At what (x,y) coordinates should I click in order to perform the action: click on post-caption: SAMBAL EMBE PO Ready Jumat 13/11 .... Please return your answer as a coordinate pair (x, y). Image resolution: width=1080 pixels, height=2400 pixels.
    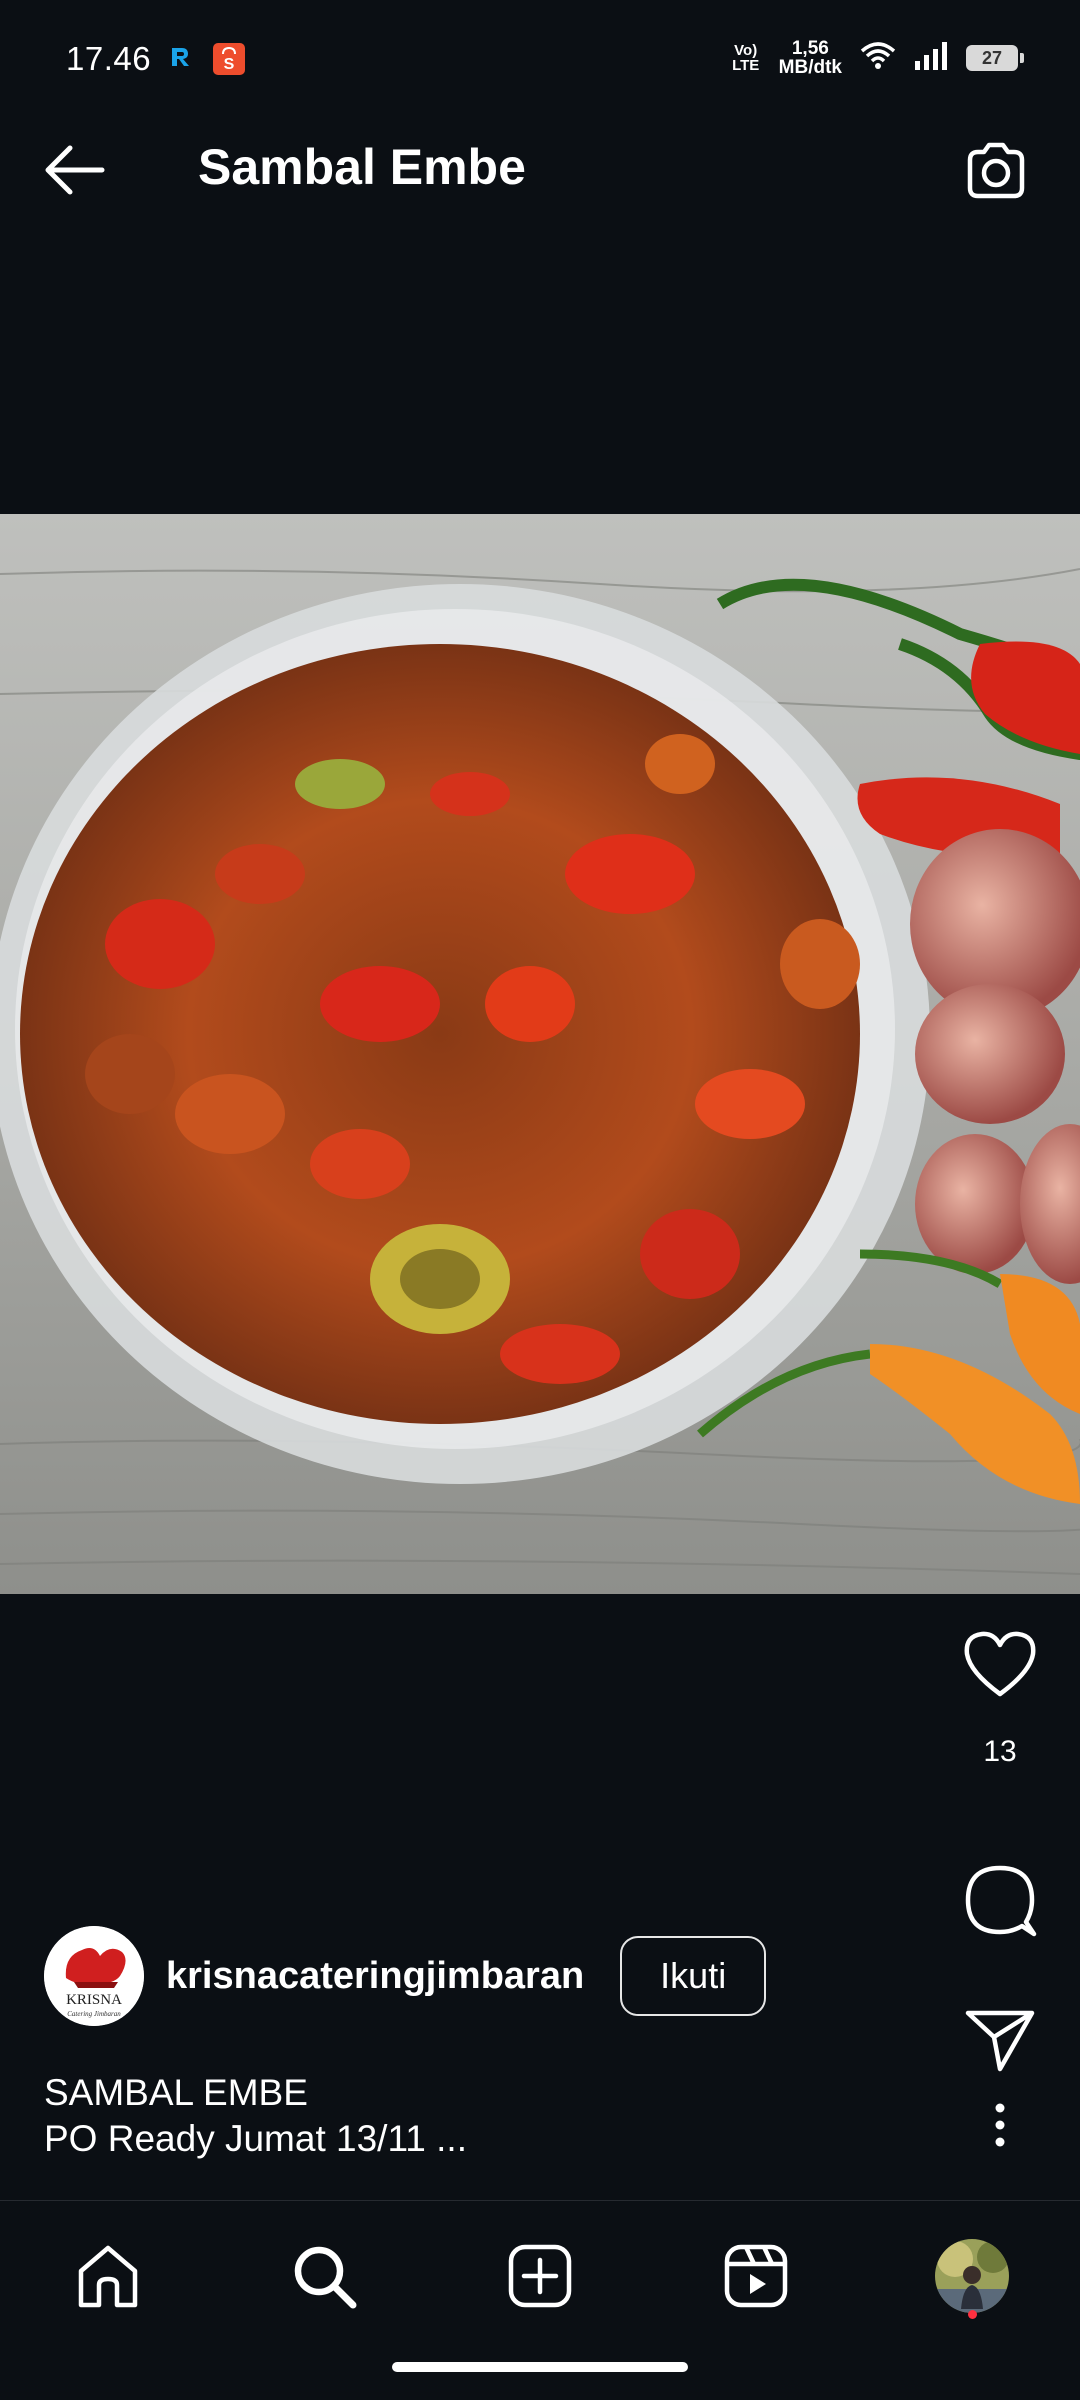
    Looking at the image, I should click on (255, 2116).